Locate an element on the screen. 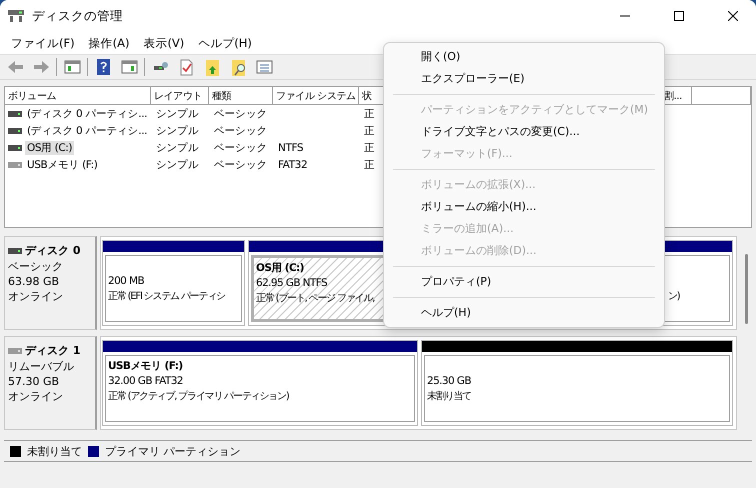 This screenshot has width=756, height=488. partition-label: USBメモリ (F:) is located at coordinates (145, 366).